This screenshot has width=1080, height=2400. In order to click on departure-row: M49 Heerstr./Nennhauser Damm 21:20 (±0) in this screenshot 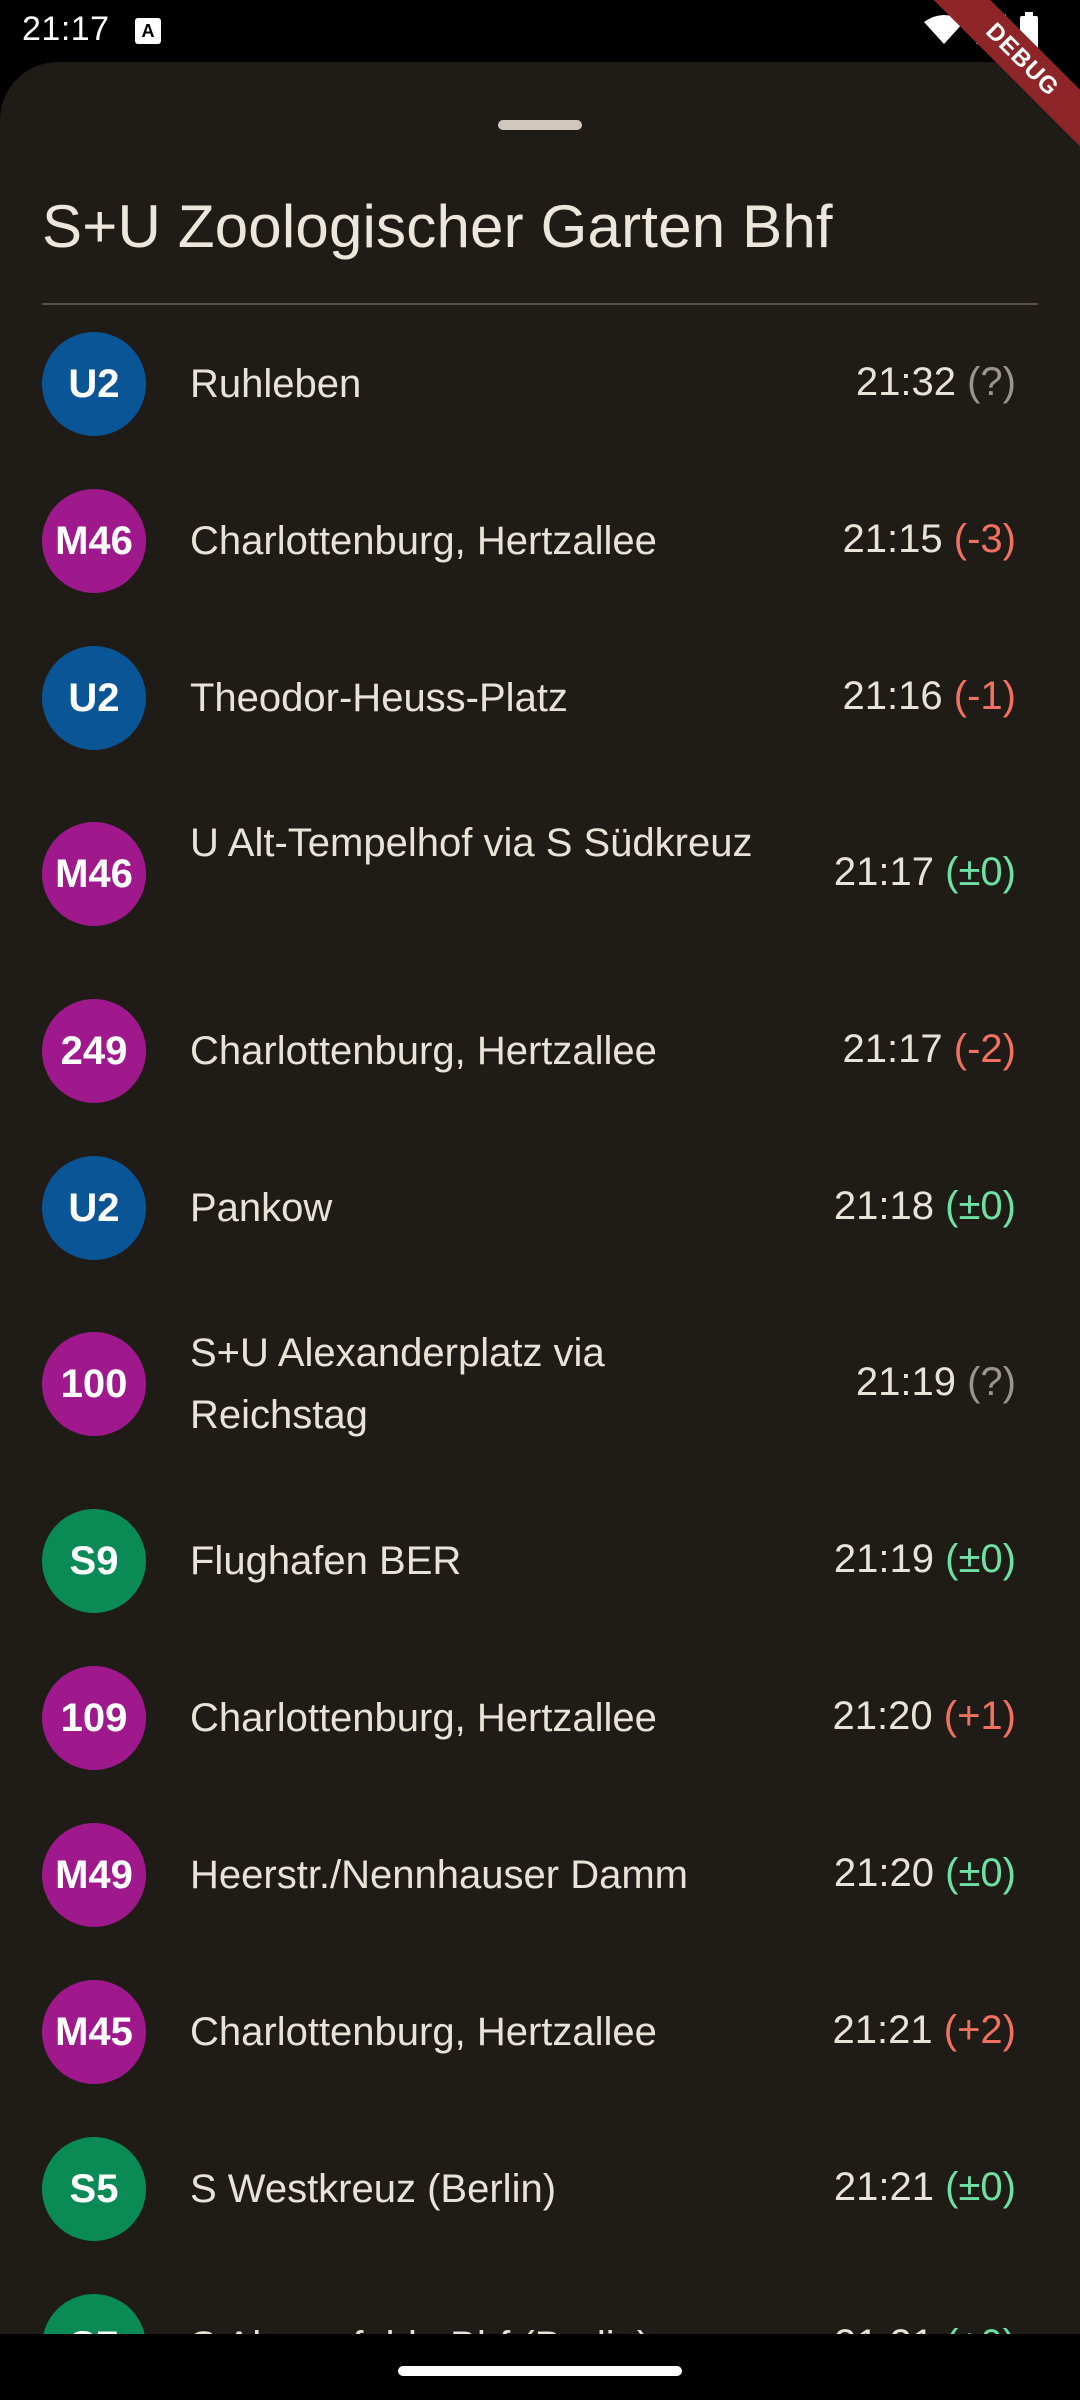, I will do `click(540, 1874)`.